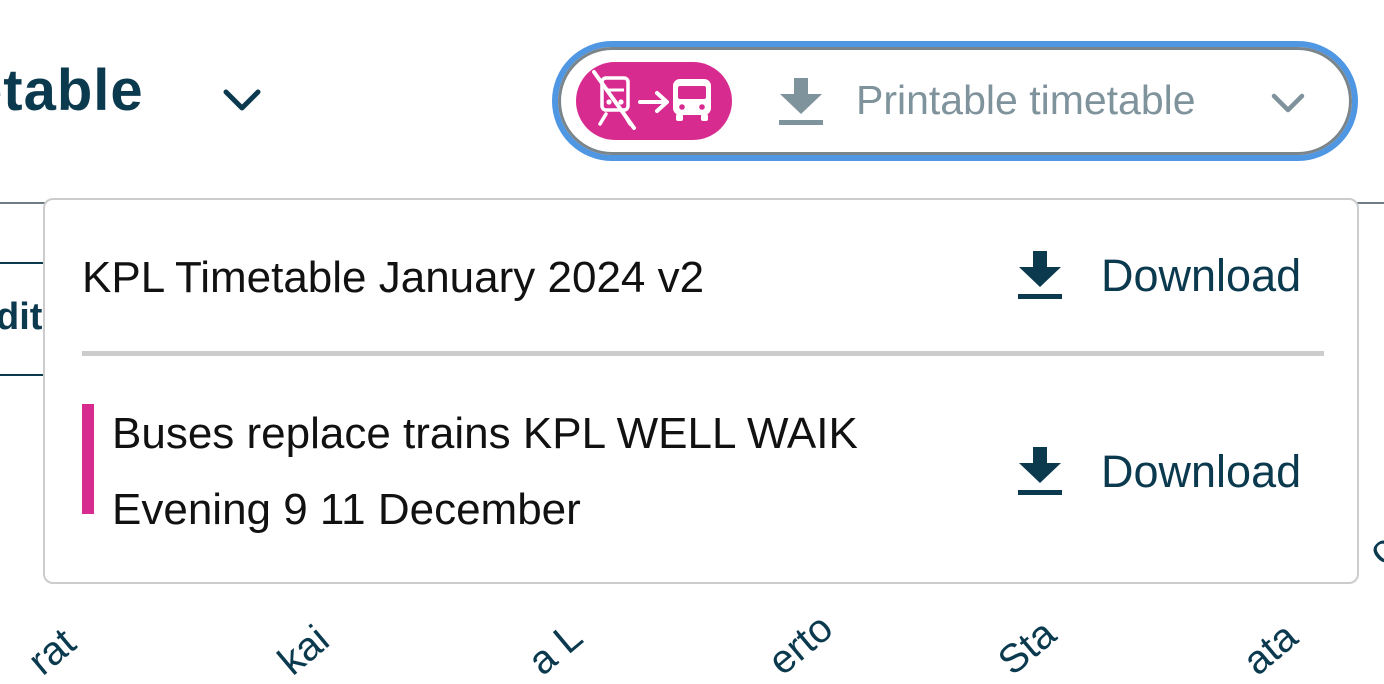 This screenshot has width=1384, height=684. I want to click on bus-replacement-accent-bar, so click(88, 459).